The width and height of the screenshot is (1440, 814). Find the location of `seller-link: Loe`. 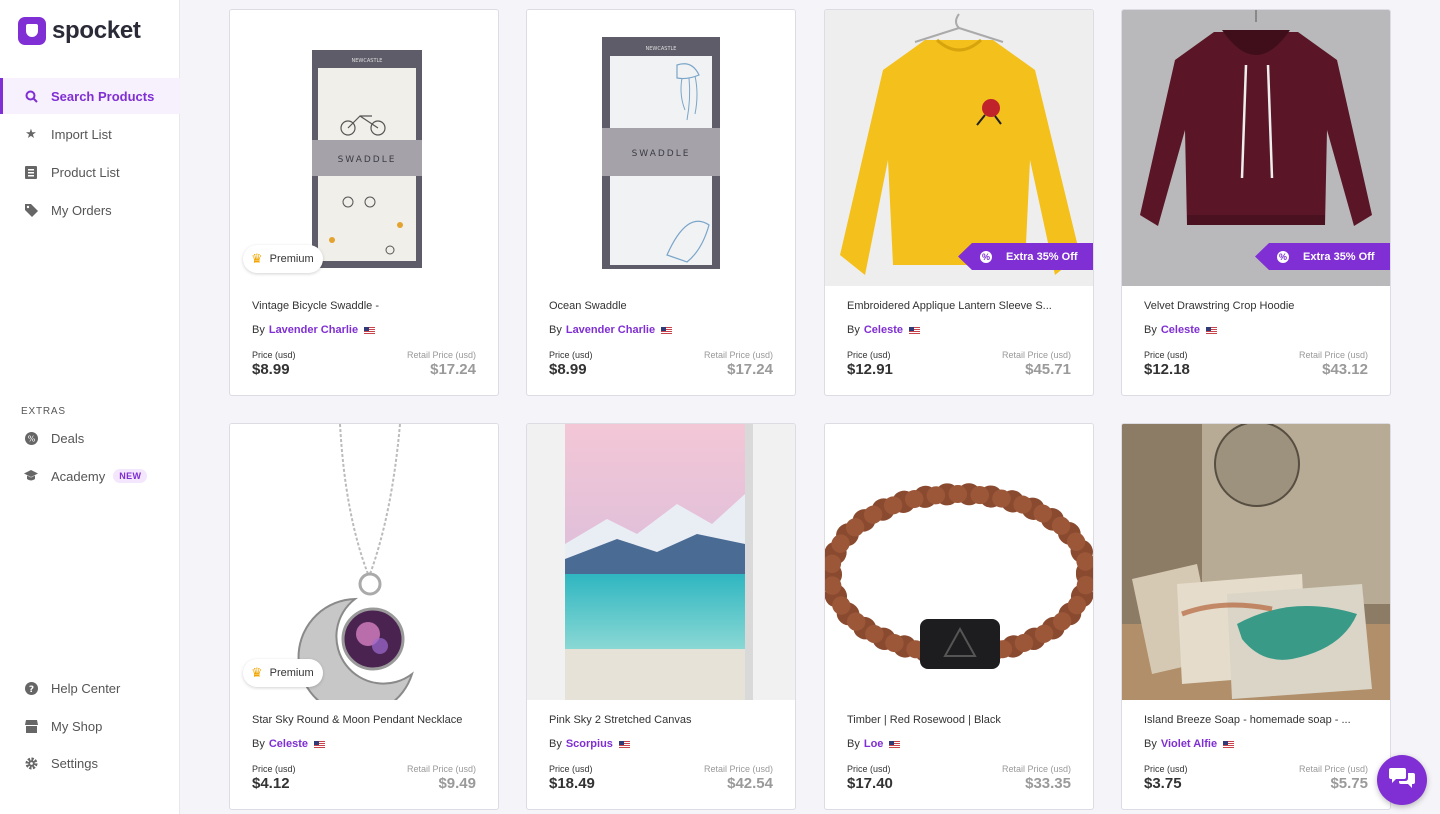

seller-link: Loe is located at coordinates (874, 744).